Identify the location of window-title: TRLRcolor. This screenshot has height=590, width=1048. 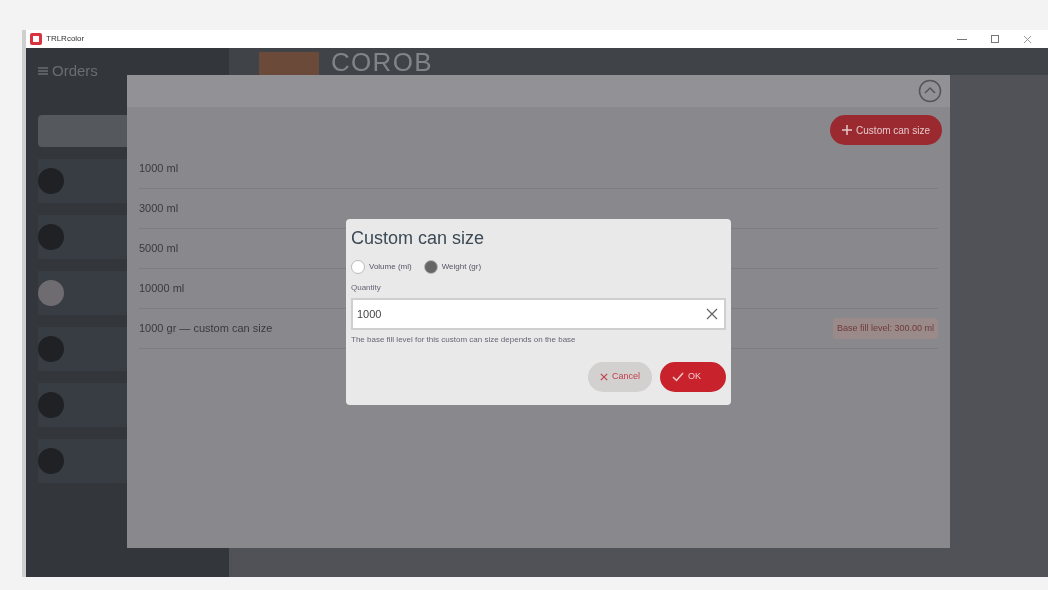
(65, 39).